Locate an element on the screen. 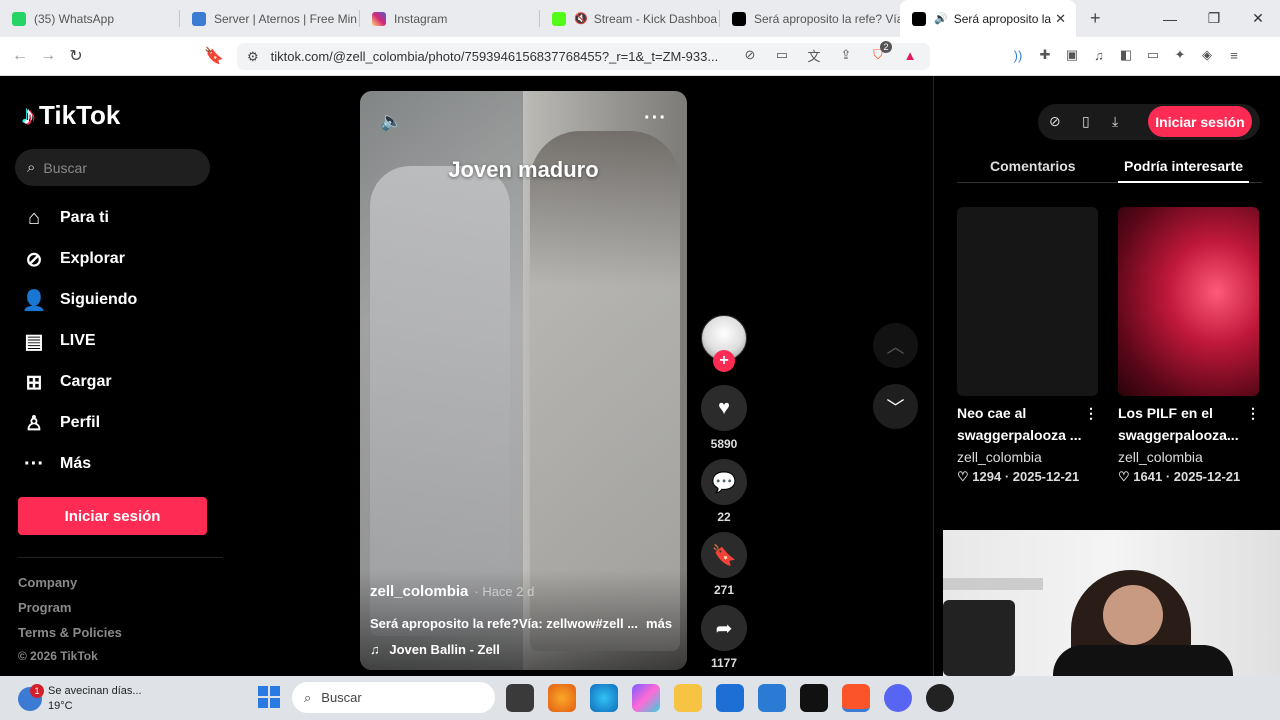 The width and height of the screenshot is (1280, 720). username: zell_colombia is located at coordinates (419, 591).